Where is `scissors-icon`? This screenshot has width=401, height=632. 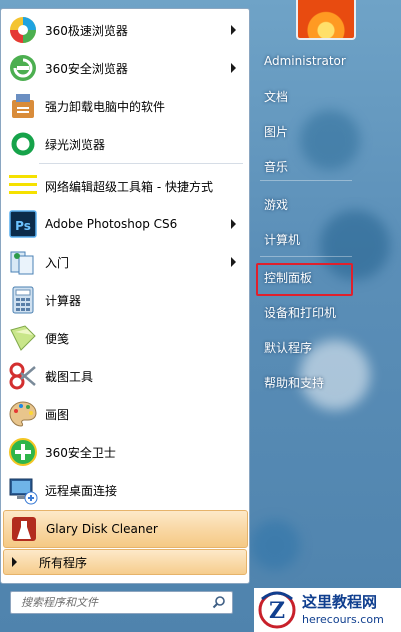 scissors-icon is located at coordinates (23, 376).